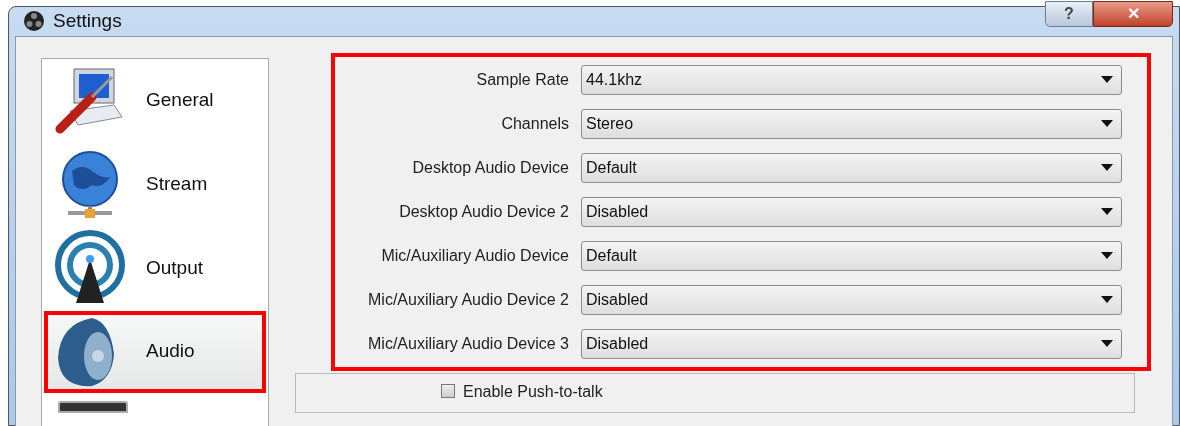 This screenshot has width=1180, height=426. What do you see at coordinates (475, 255) in the screenshot?
I see `field-label: Mic/Auxiliary Audio Device` at bounding box center [475, 255].